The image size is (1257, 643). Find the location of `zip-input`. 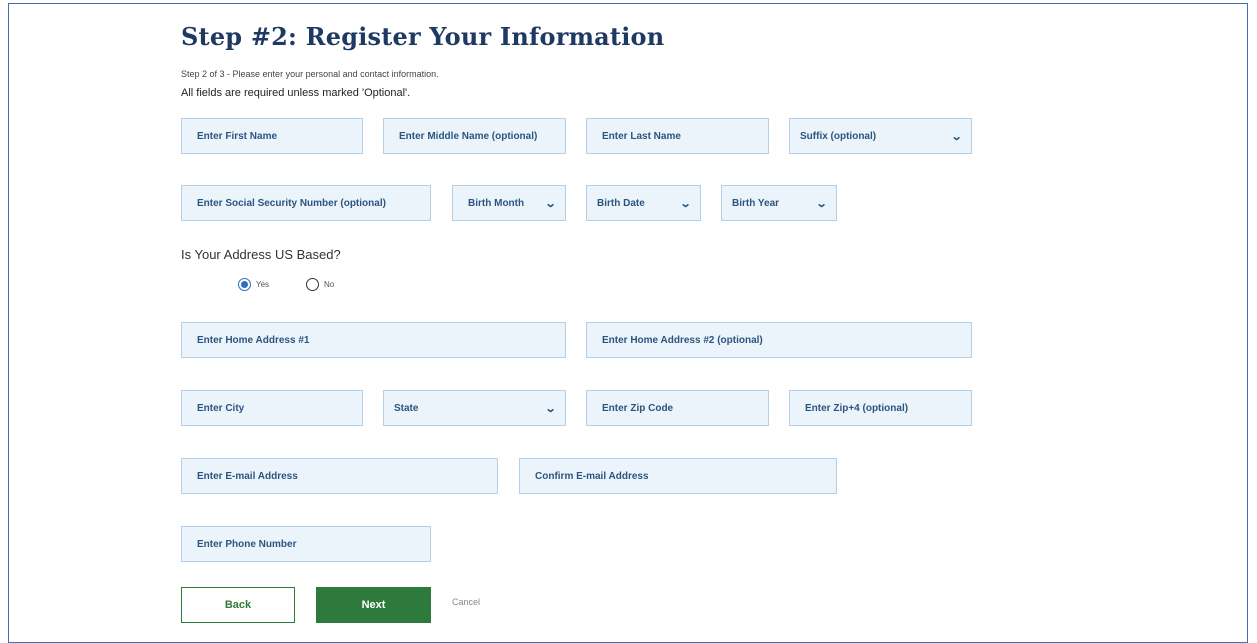

zip-input is located at coordinates (677, 408).